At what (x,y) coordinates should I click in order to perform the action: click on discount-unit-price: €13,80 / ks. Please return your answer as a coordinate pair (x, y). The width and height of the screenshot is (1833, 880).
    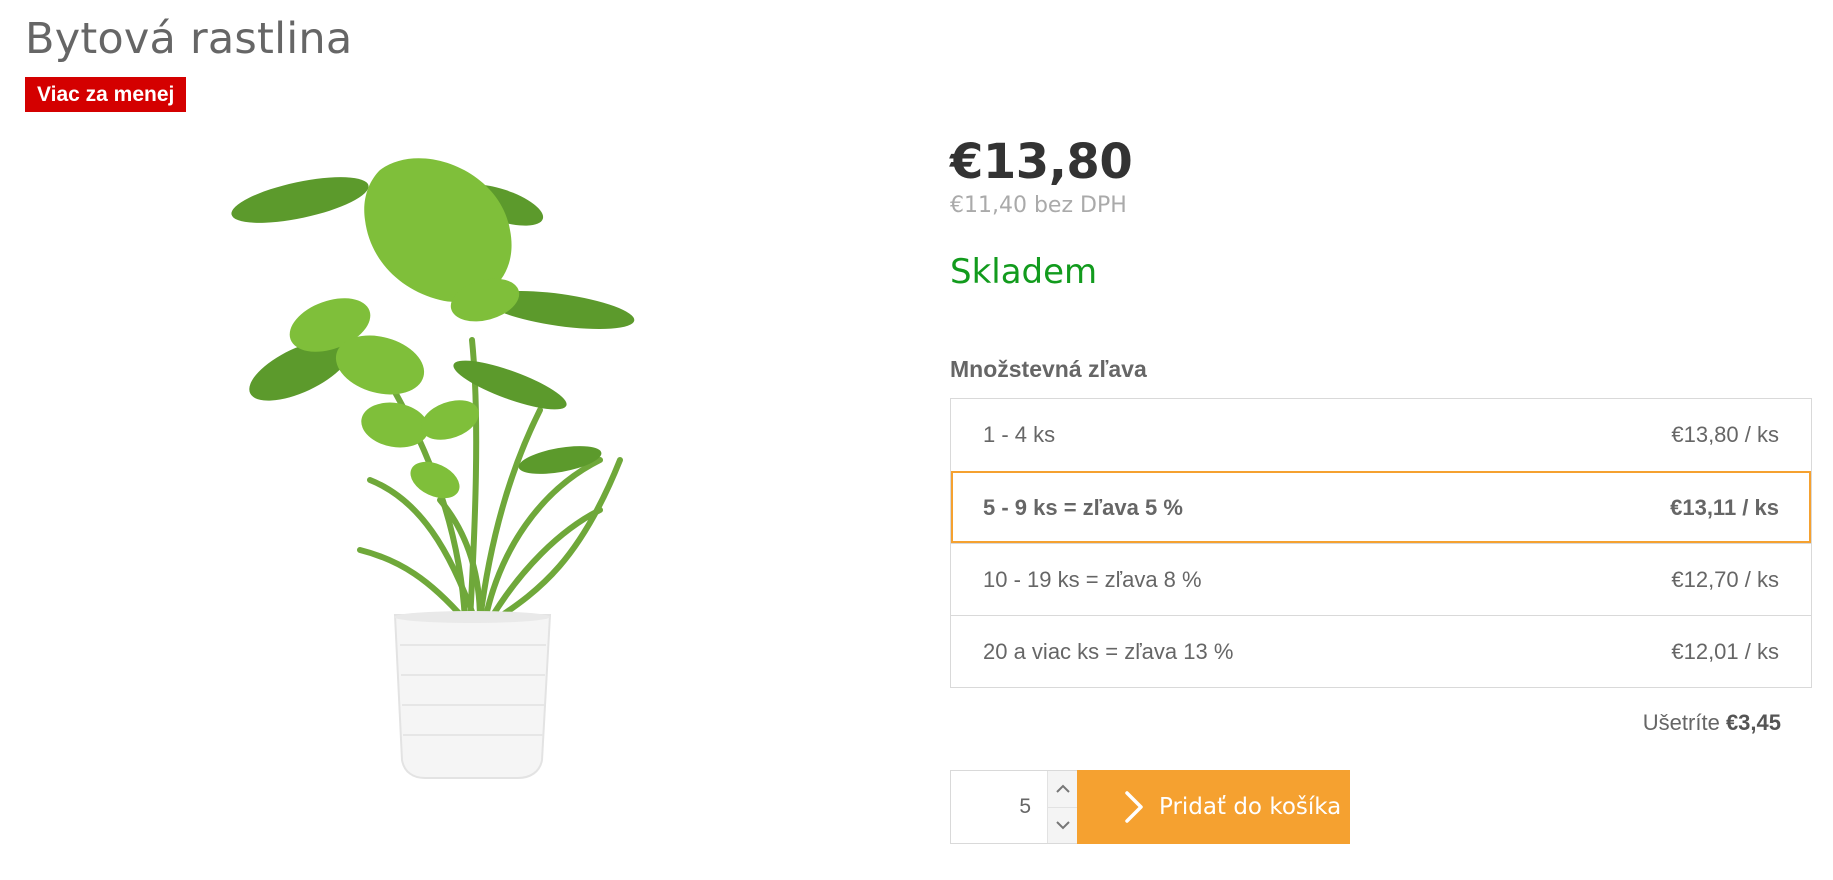
    Looking at the image, I should click on (1725, 434).